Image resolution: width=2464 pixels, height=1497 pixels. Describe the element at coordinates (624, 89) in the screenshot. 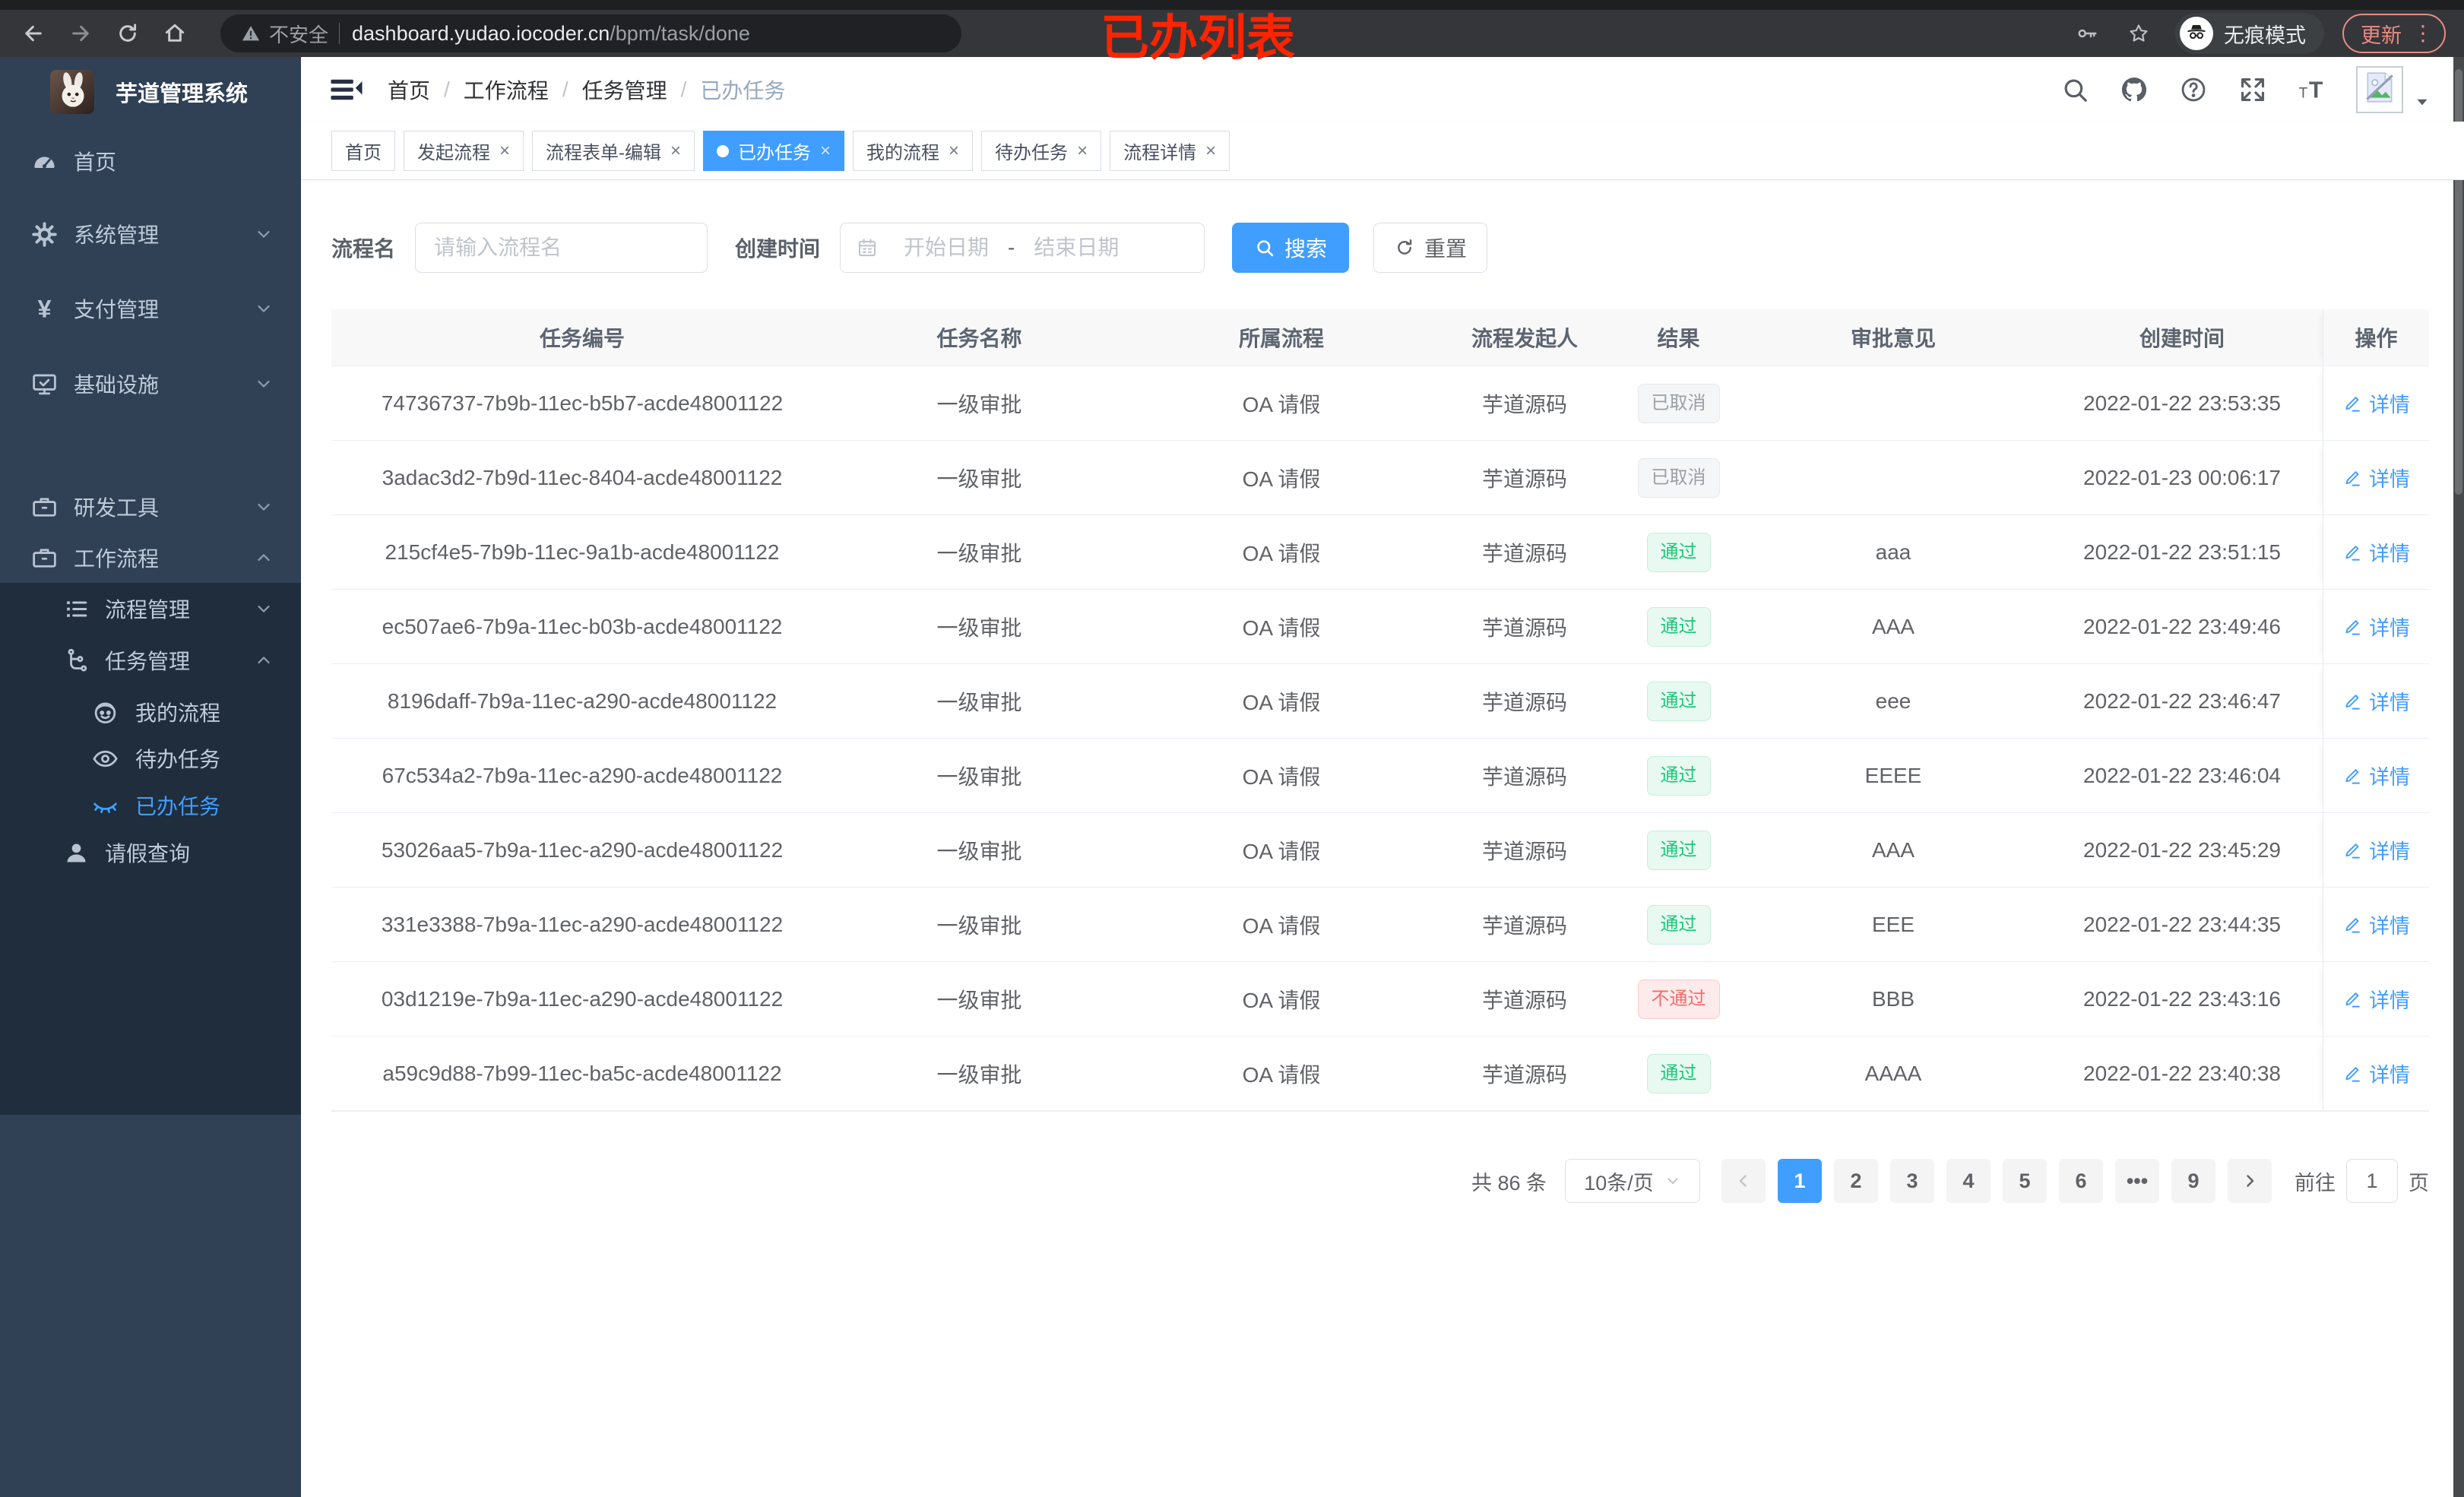

I see `breadcrumb-item: 任务管理` at that location.